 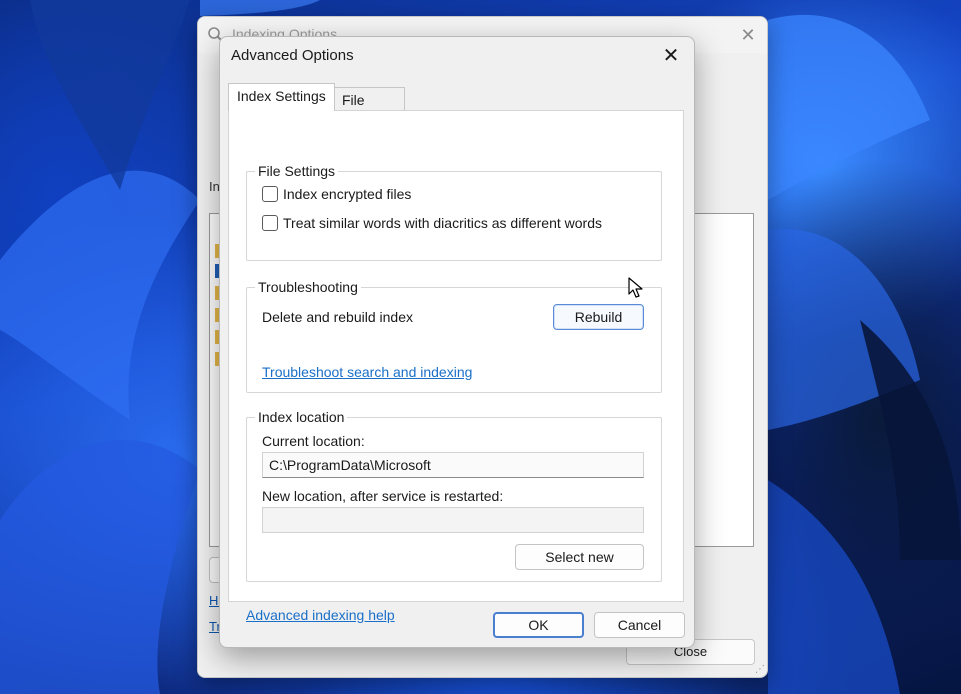 I want to click on index-encrypted-checkbox: Index encrypted files, so click(x=336, y=194).